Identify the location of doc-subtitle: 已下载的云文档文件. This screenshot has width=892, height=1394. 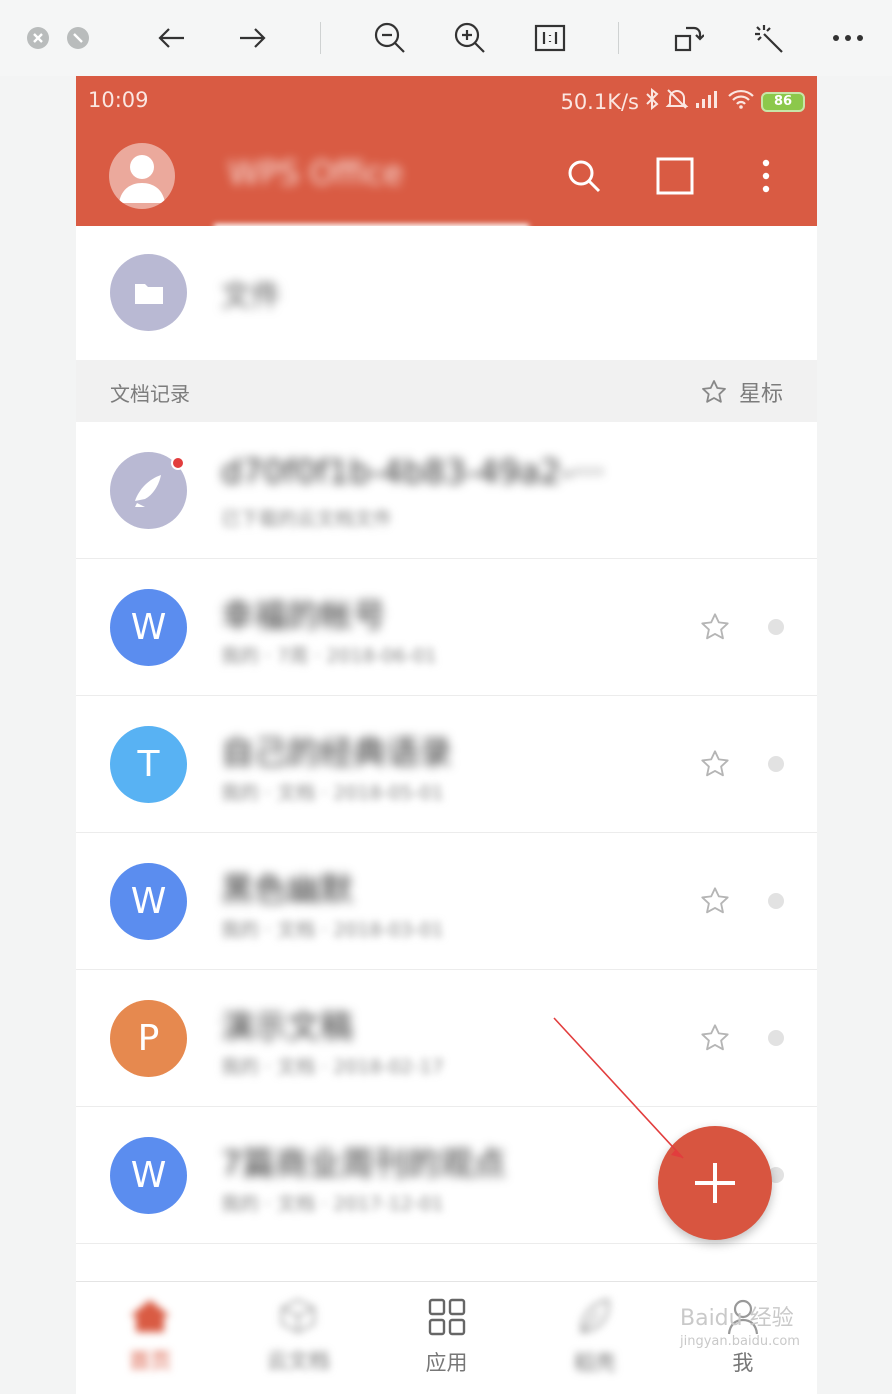
(307, 519).